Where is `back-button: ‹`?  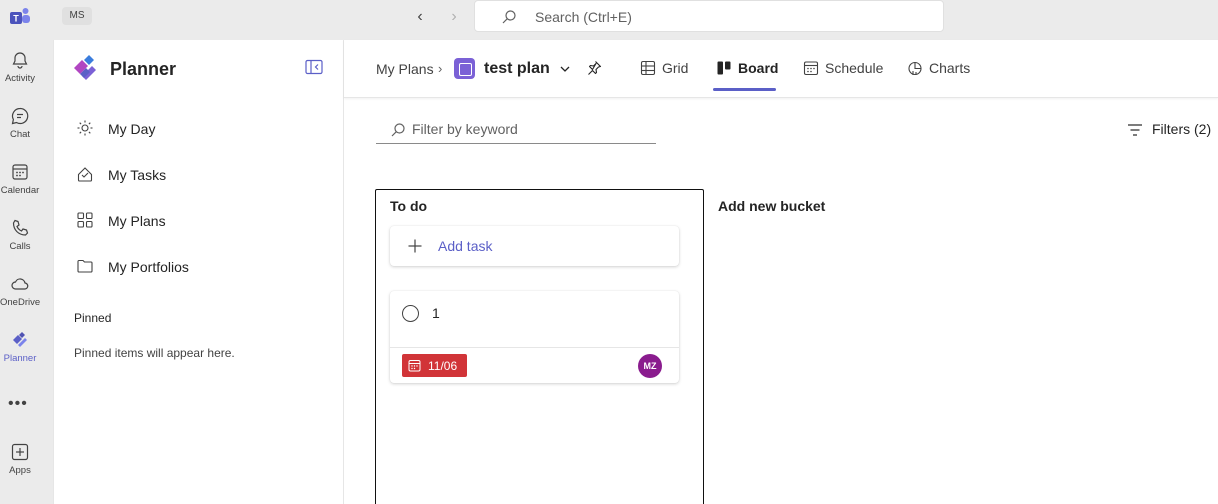 back-button: ‹ is located at coordinates (420, 17).